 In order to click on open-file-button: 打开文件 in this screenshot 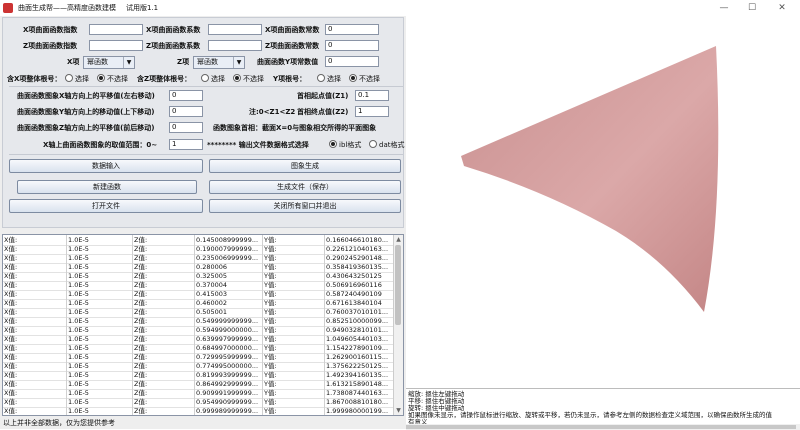, I will do `click(106, 206)`.